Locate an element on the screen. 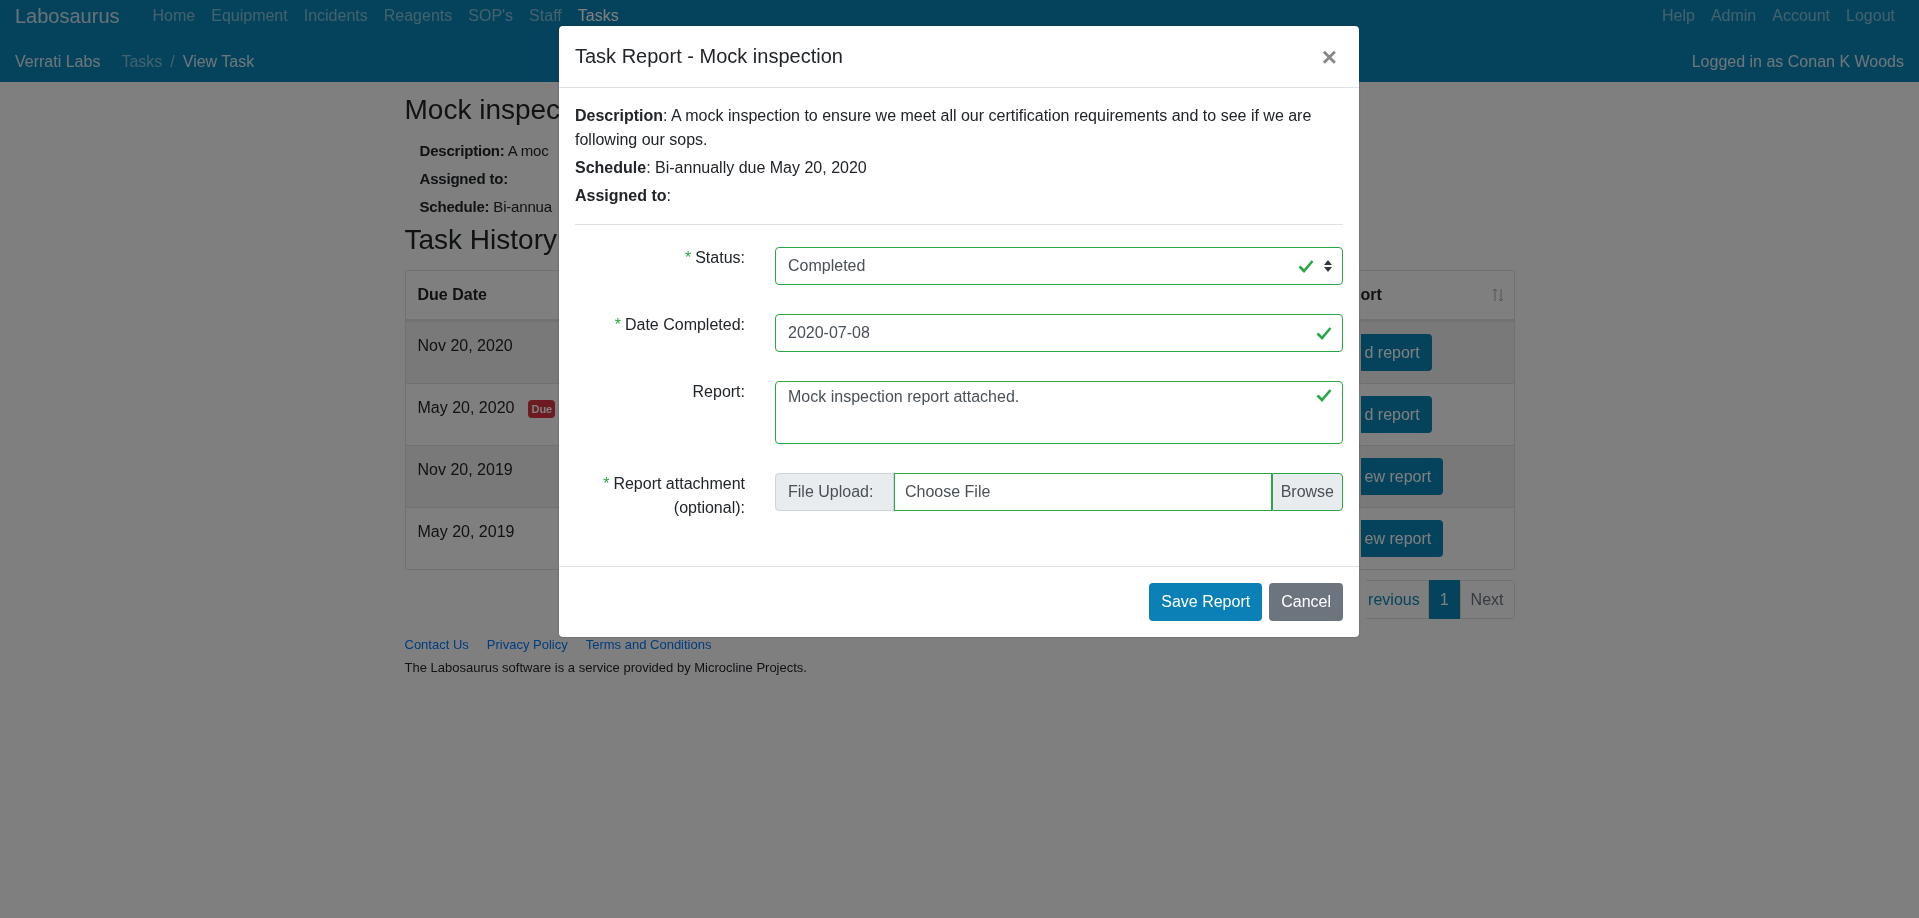  status-select: Completed is located at coordinates (1059, 266).